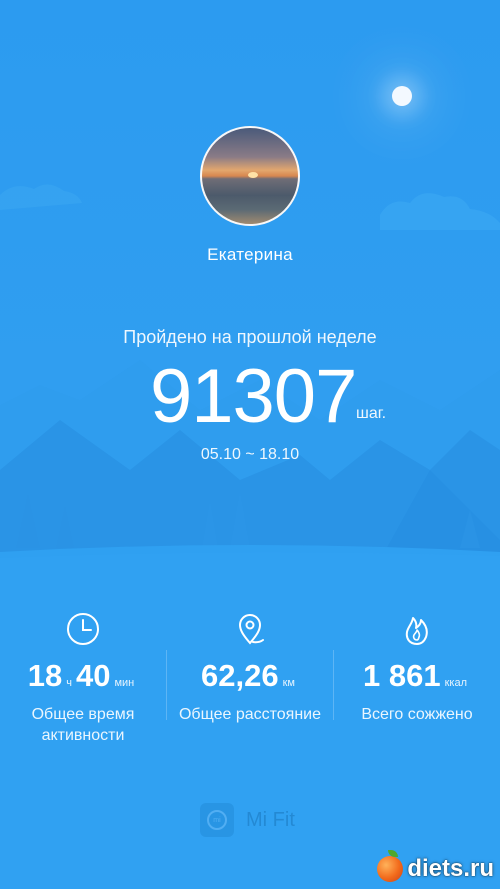 The height and width of the screenshot is (889, 500). I want to click on distance-caption: Общее расстояние, so click(249, 714).